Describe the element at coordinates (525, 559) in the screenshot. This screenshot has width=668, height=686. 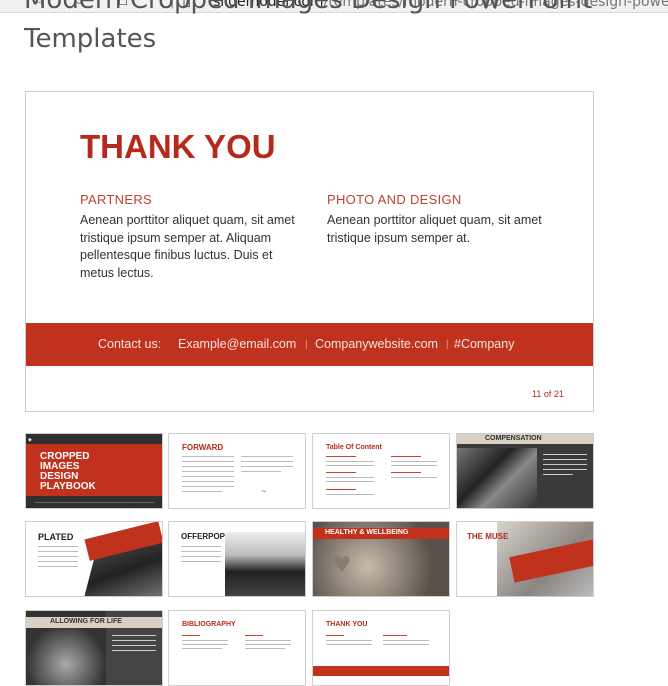
I see `thumbnail-the-muse: THE MUSE` at that location.